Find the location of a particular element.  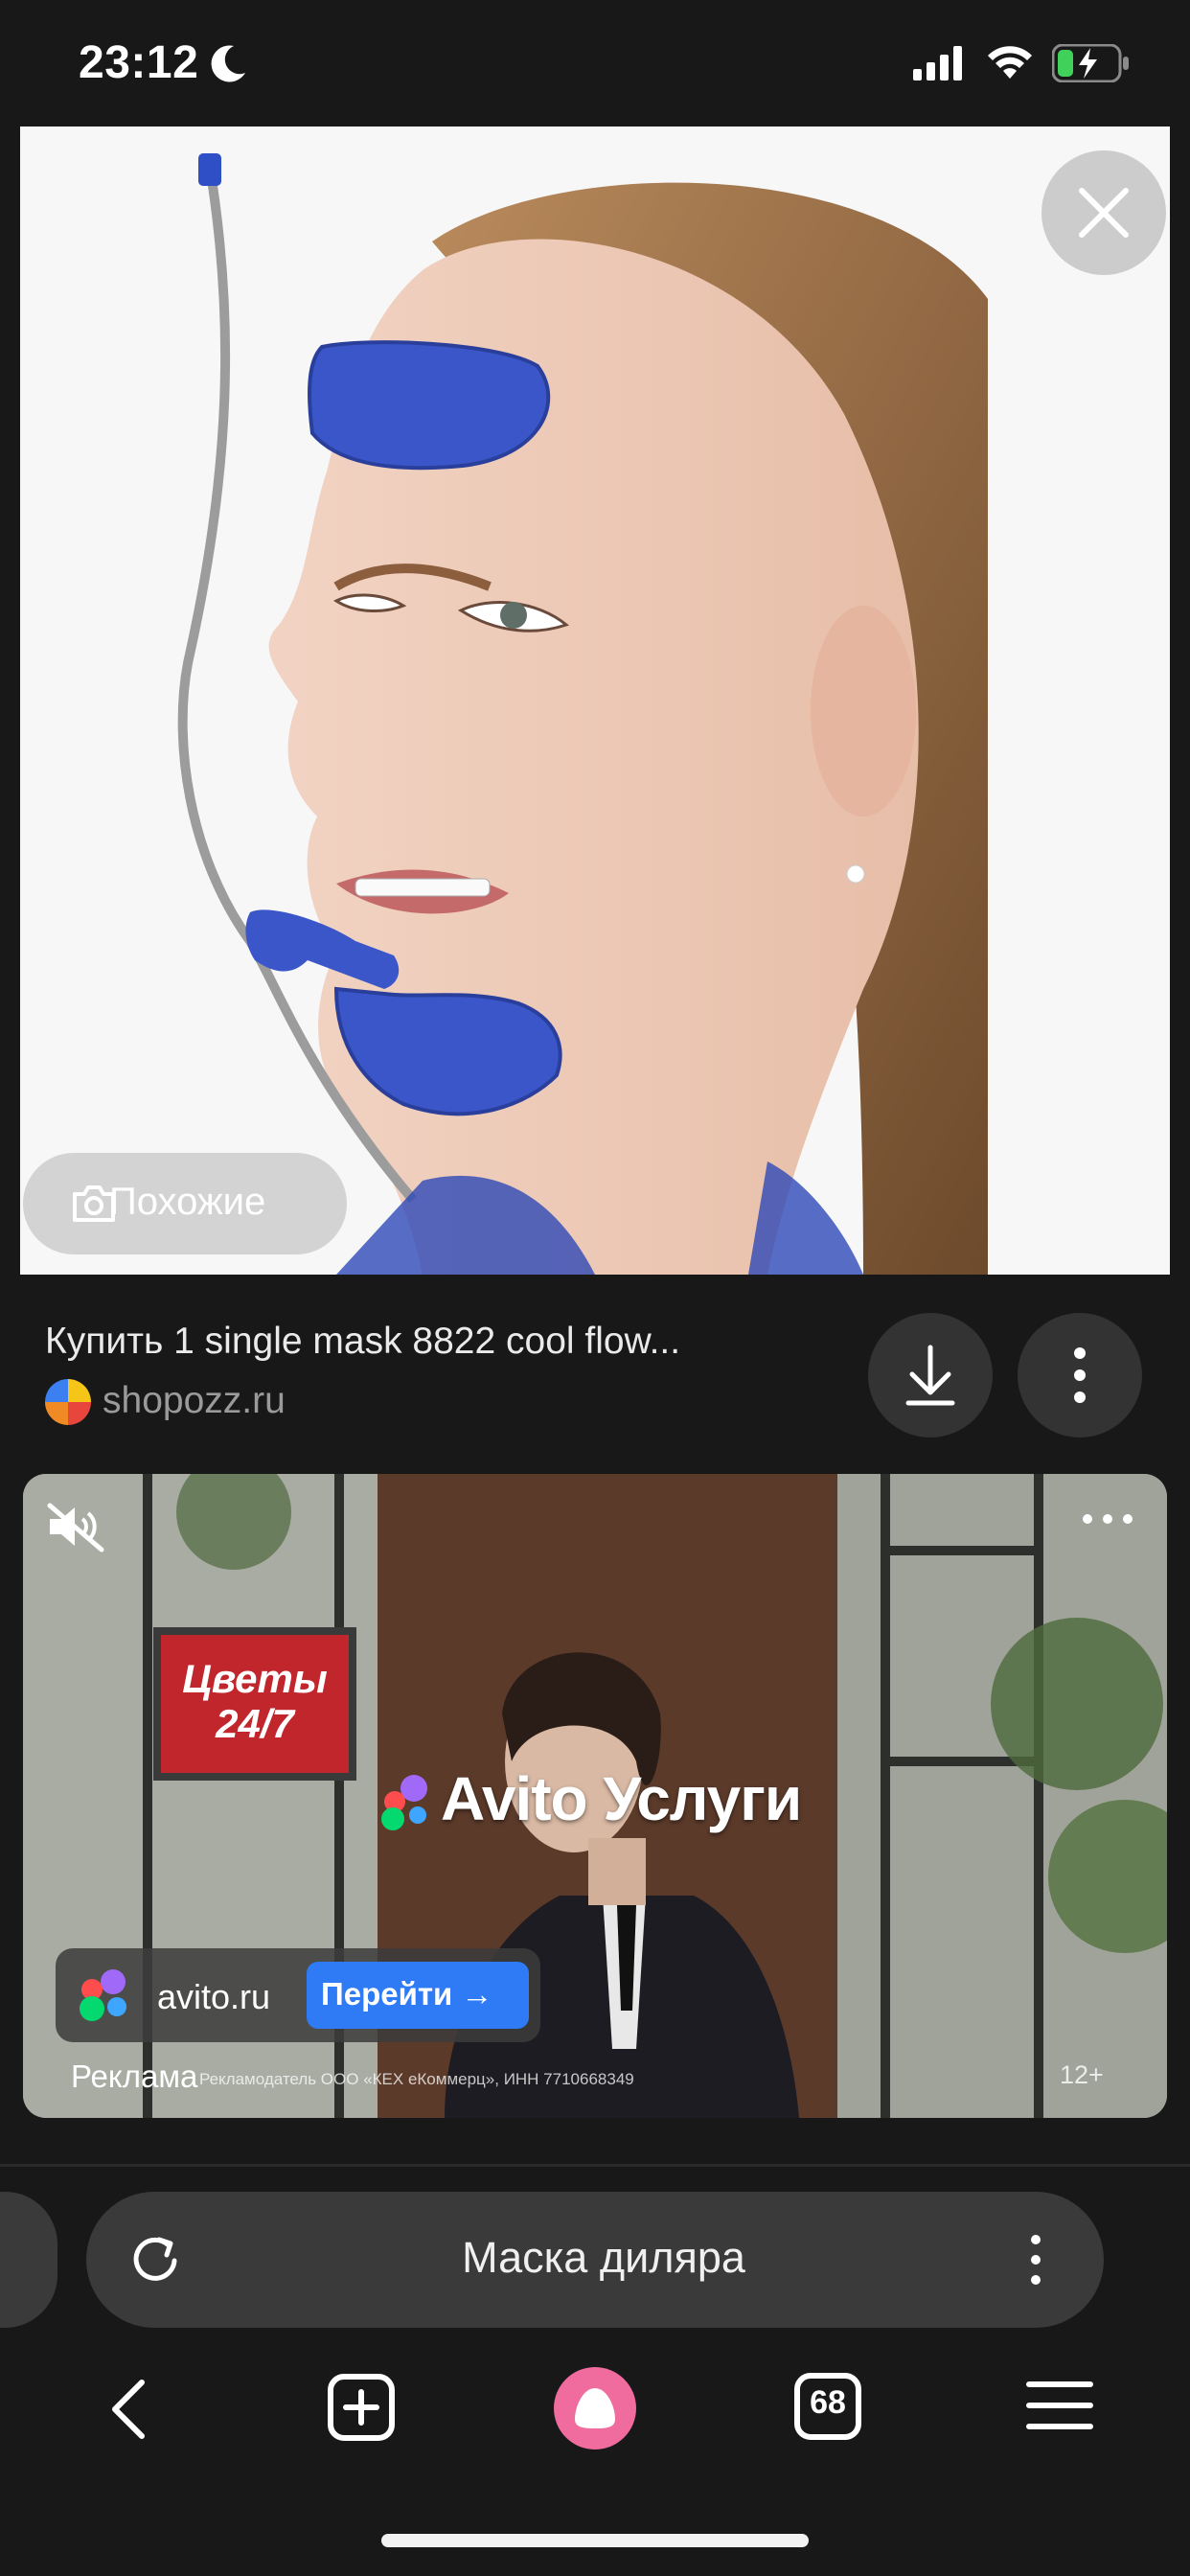

mute-icon is located at coordinates (78, 1526).